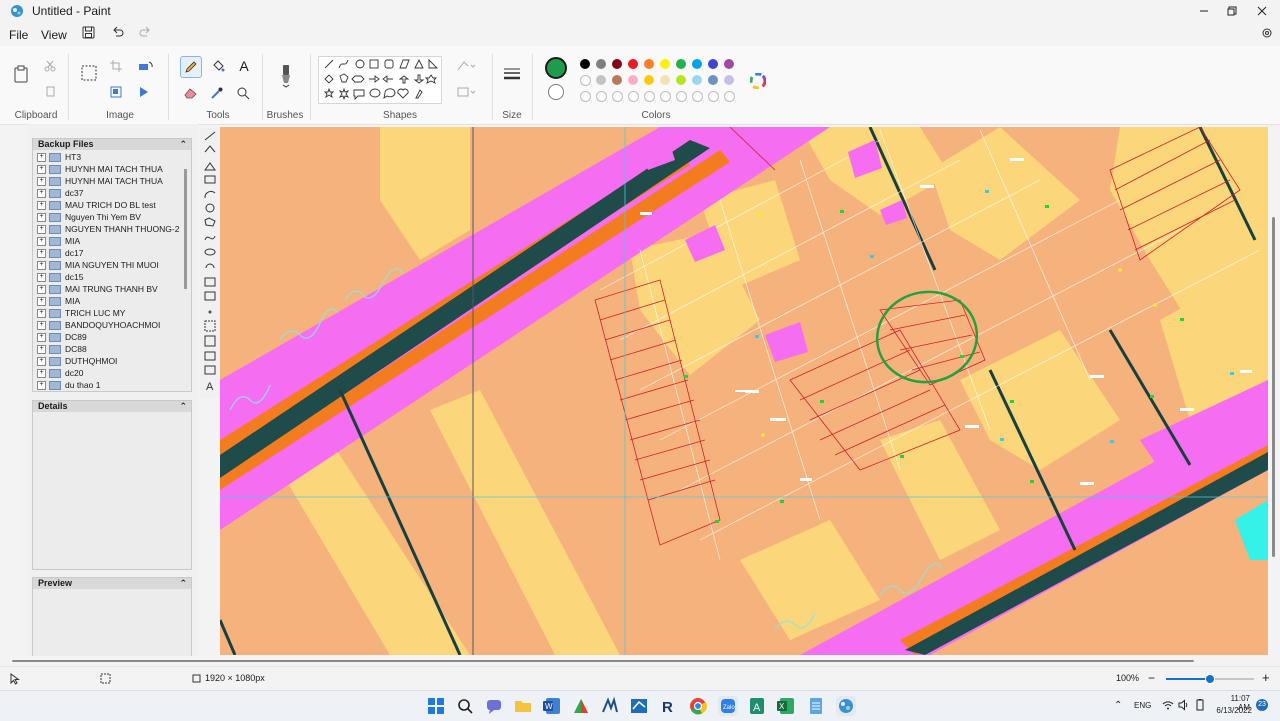 The height and width of the screenshot is (721, 1280). What do you see at coordinates (698, 706) in the screenshot?
I see `chrome-button` at bounding box center [698, 706].